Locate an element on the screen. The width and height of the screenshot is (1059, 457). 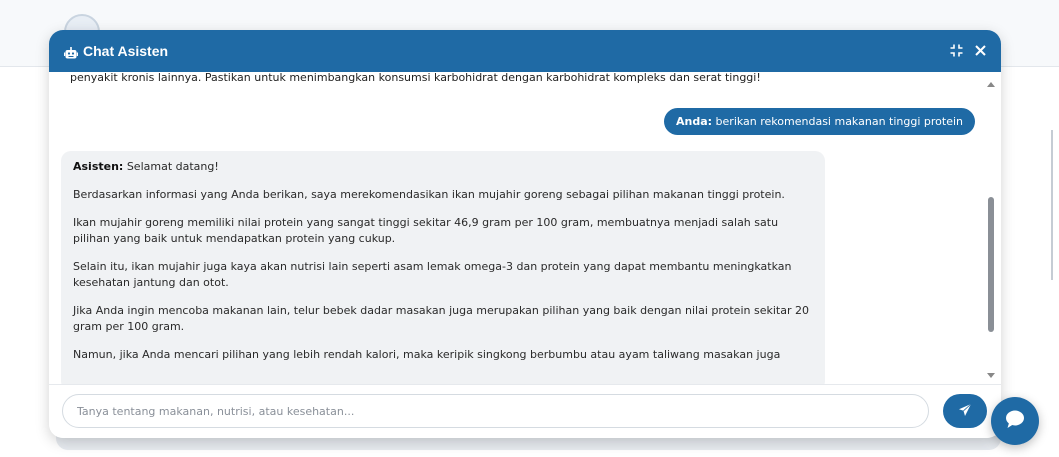
chat-header: Chat Asisten is located at coordinates (525, 51).